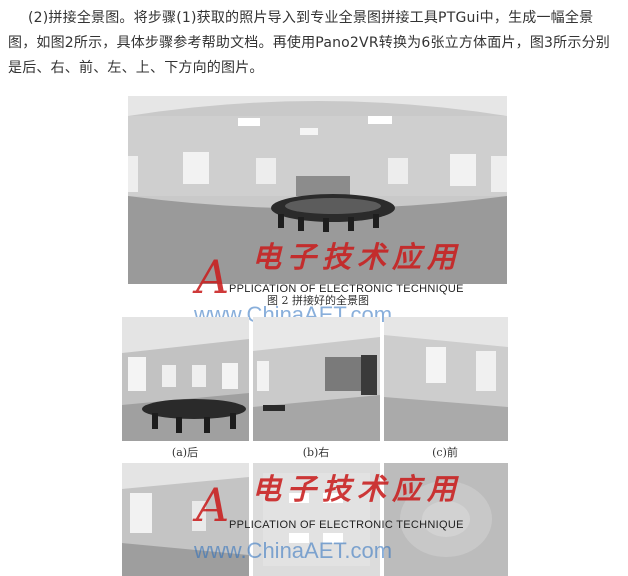 This screenshot has height=576, width=628. What do you see at coordinates (346, 525) in the screenshot?
I see `watermark-english-2: PPLICATION OF ELECTRONIC TECHNIQUE` at bounding box center [346, 525].